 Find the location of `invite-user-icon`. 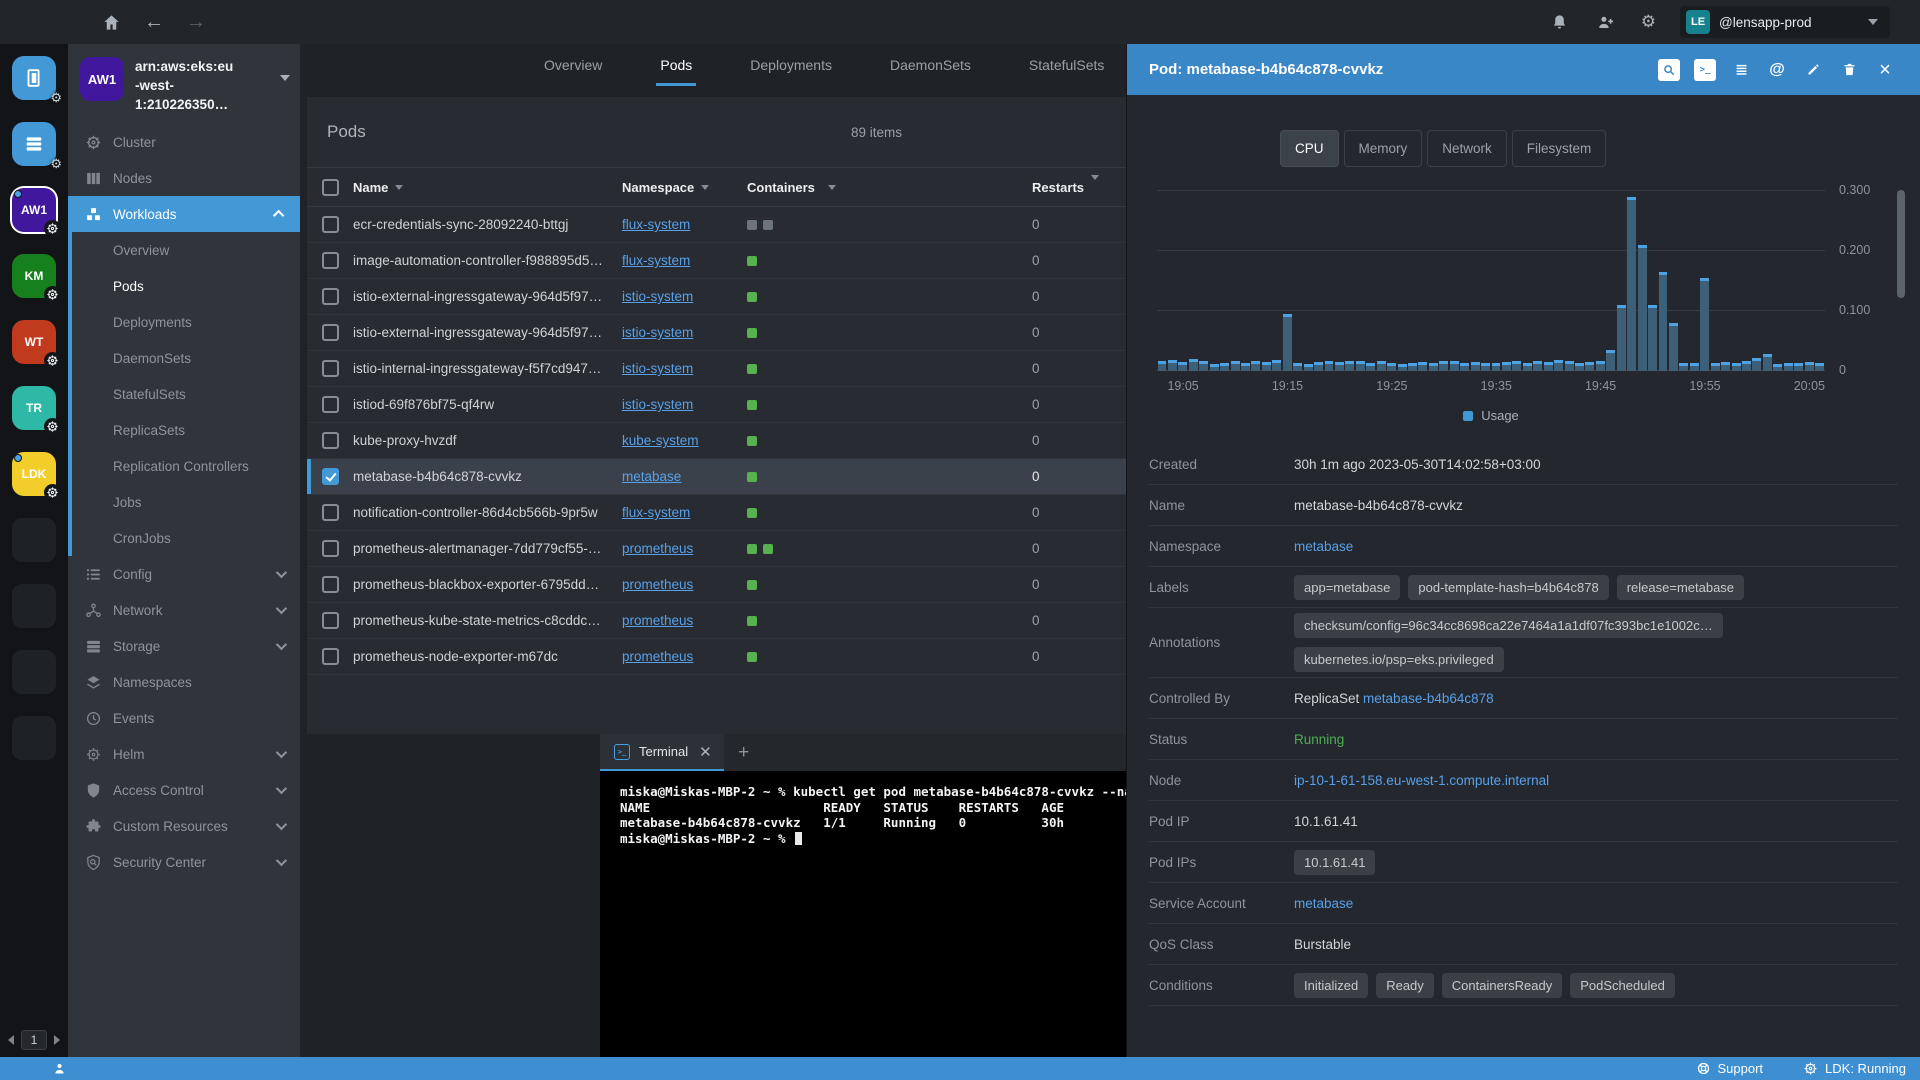

invite-user-icon is located at coordinates (1606, 22).